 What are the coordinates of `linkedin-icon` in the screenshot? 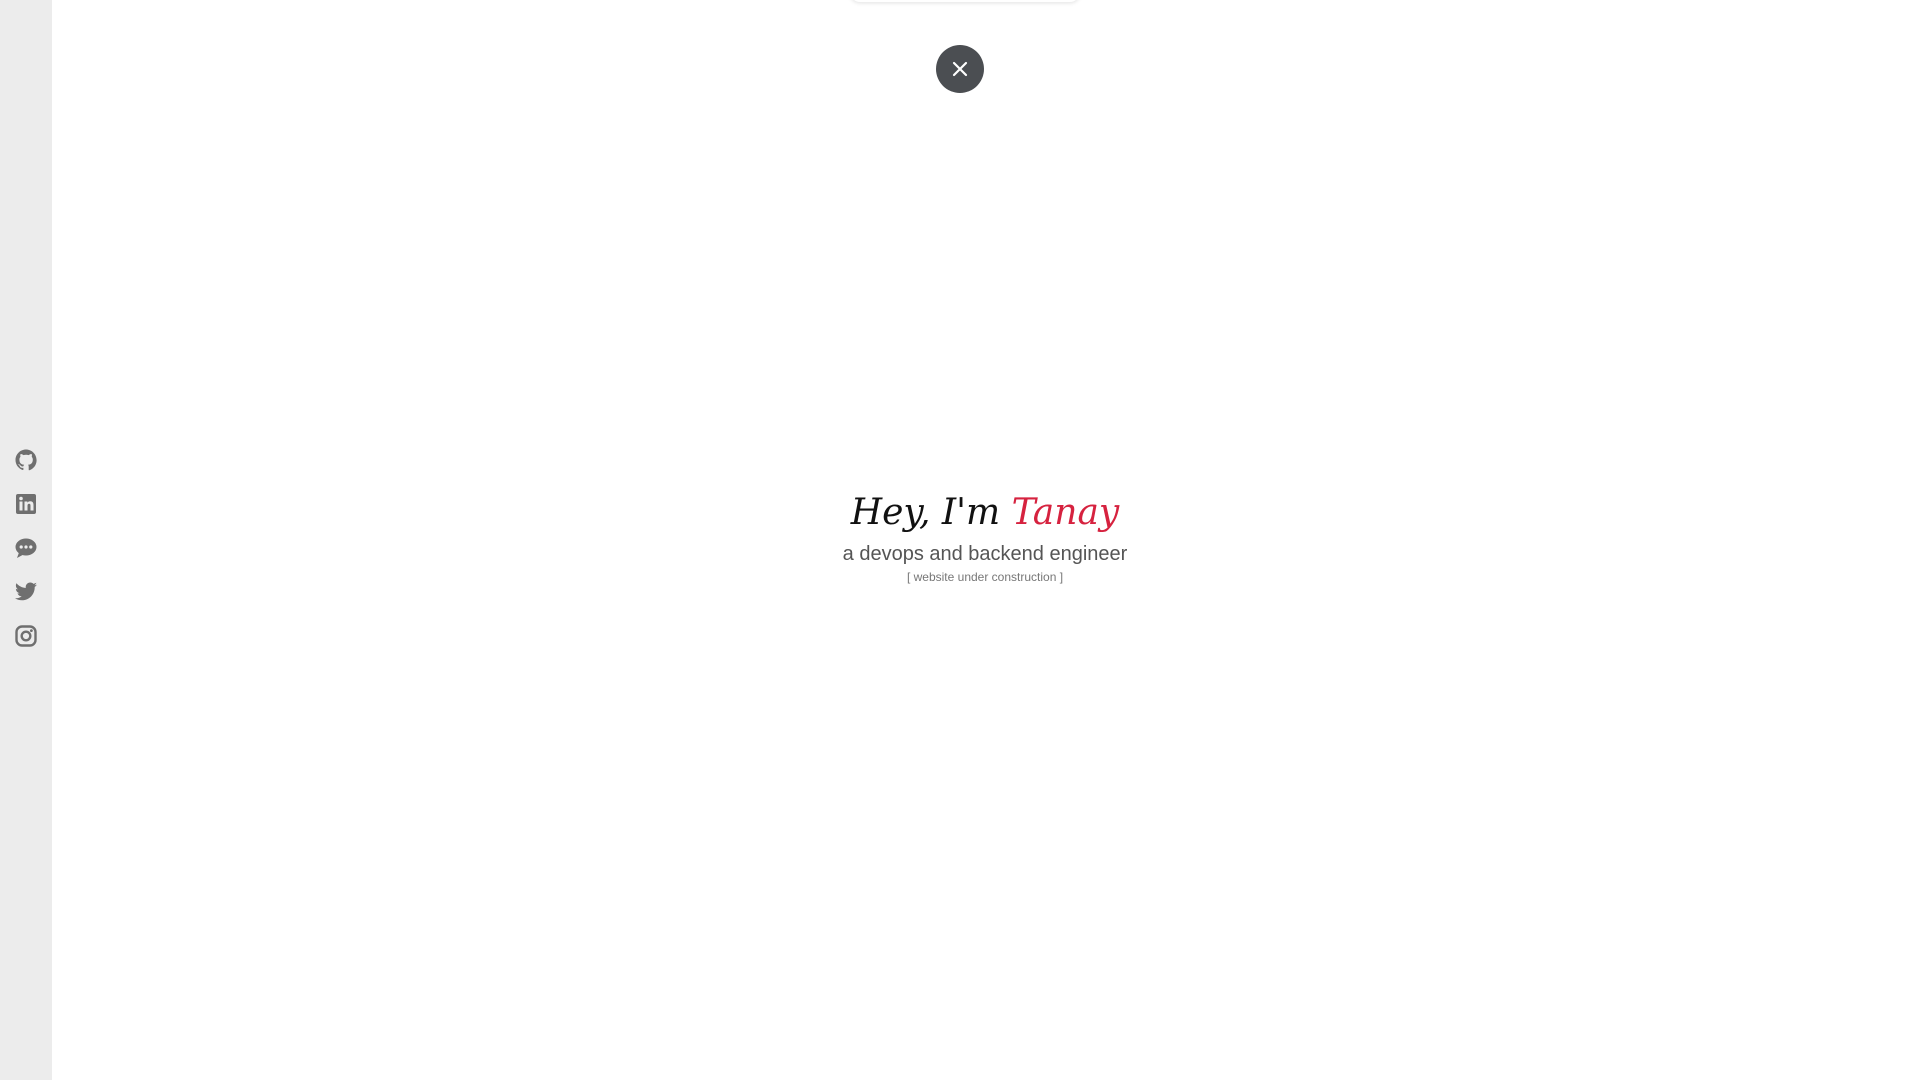 It's located at (26, 504).